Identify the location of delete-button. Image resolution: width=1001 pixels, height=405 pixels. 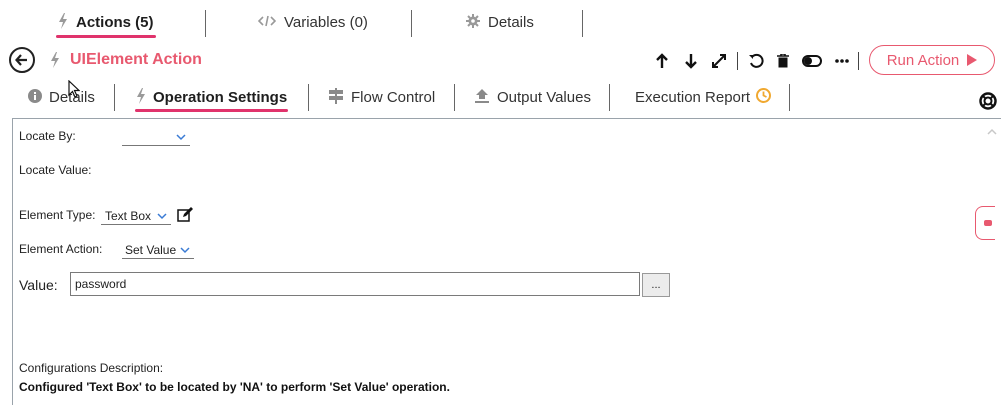
(783, 61).